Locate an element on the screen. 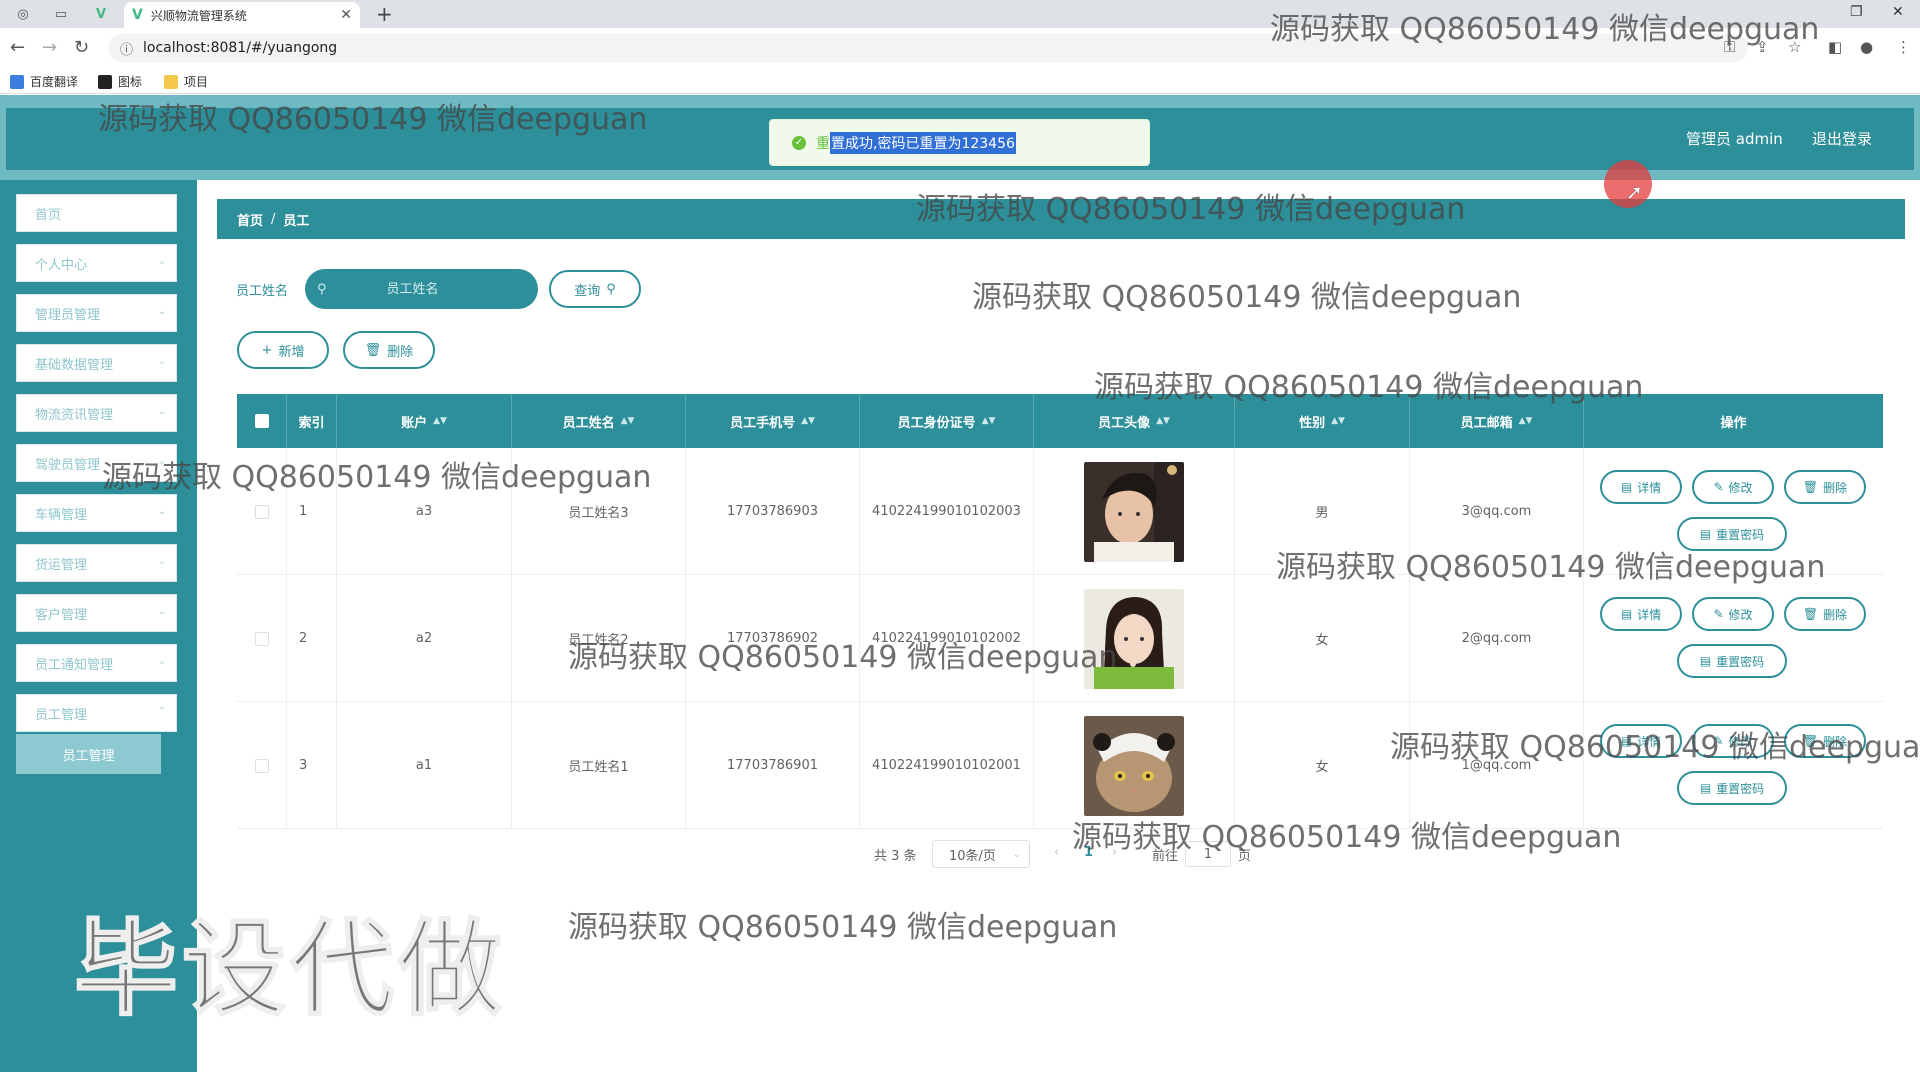  vue-favicon-icon: V is located at coordinates (137, 15).